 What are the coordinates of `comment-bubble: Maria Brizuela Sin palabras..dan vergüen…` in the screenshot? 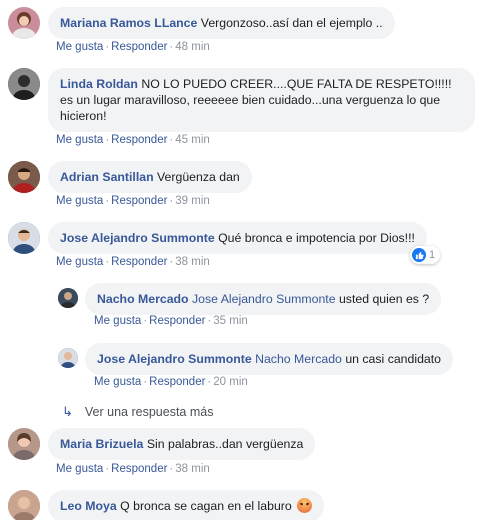 It's located at (182, 444).